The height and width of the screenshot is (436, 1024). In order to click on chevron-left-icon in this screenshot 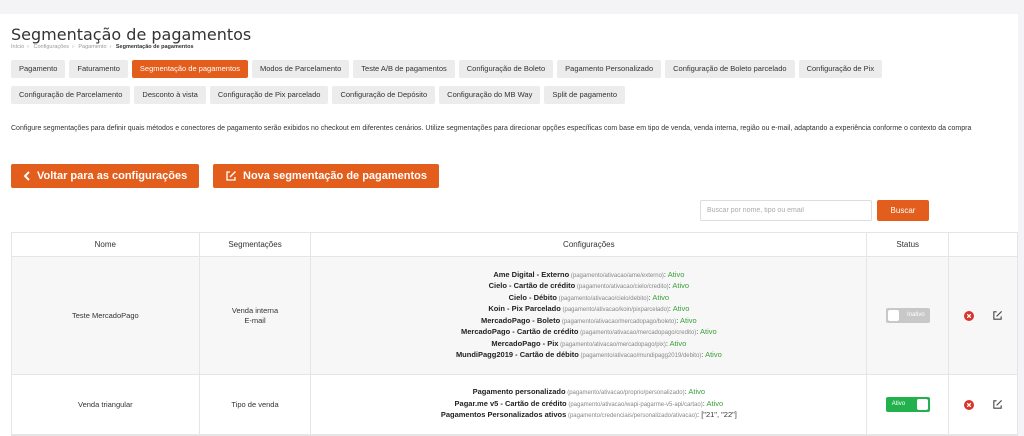, I will do `click(27, 176)`.